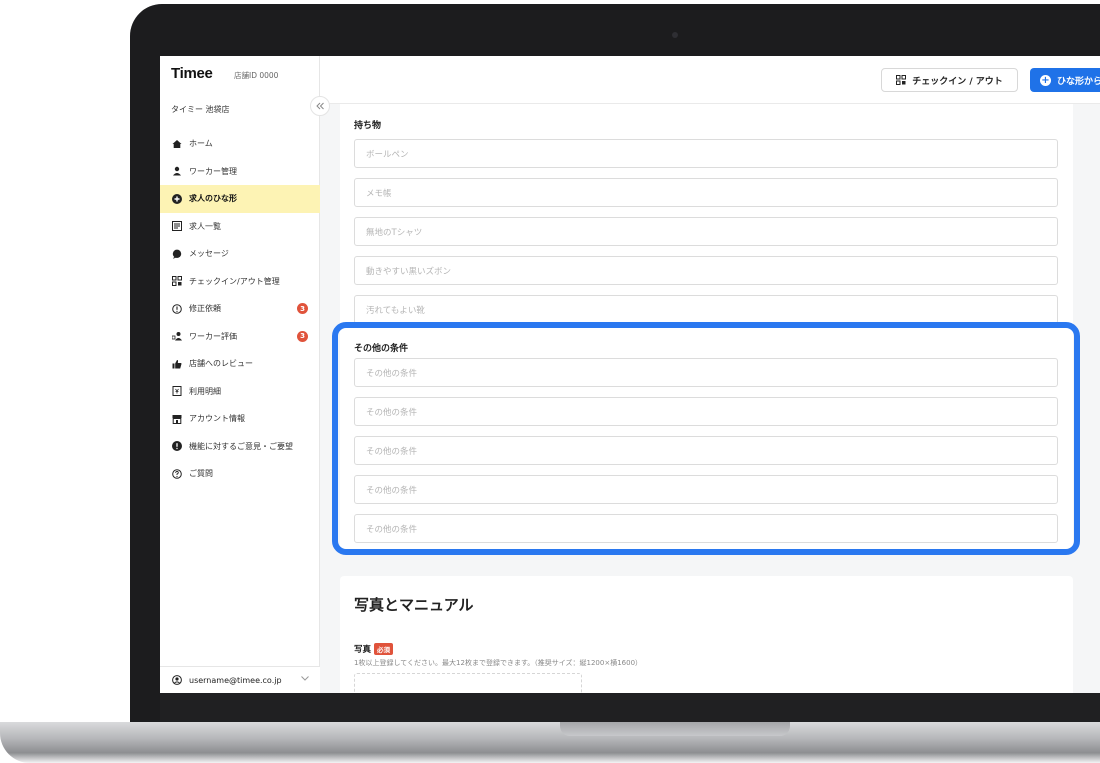 The width and height of the screenshot is (1100, 763). Describe the element at coordinates (177, 198) in the screenshot. I see `plus-circle-icon` at that location.